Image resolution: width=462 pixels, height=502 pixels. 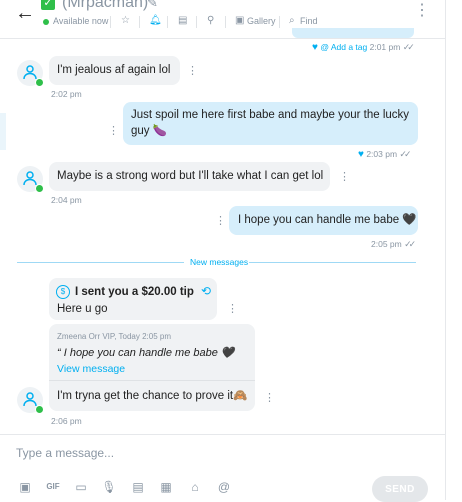 I want to click on incoming-message: I'm tryna get the chance to prove it🙈, so click(x=152, y=396).